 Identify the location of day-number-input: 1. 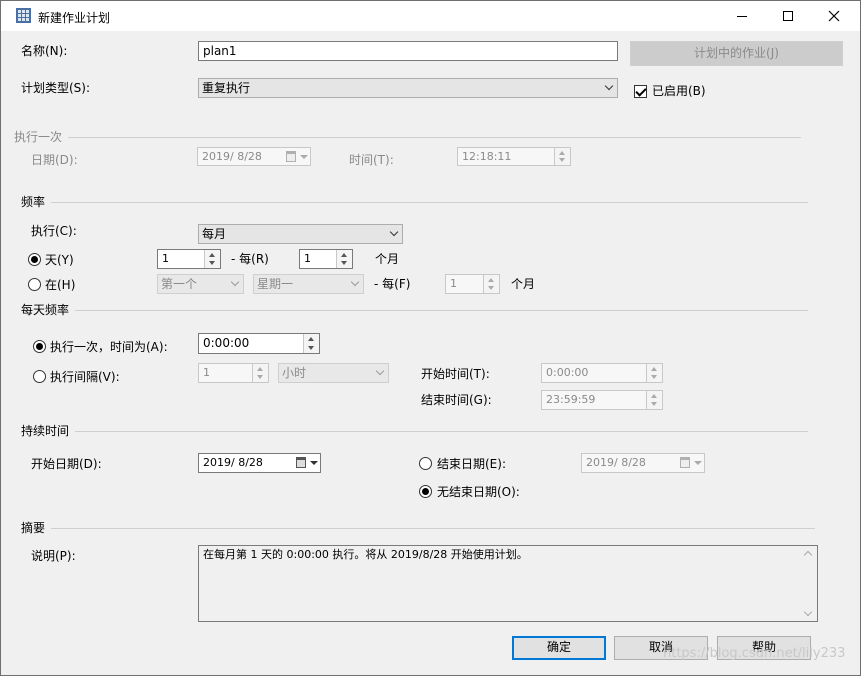
(189, 259).